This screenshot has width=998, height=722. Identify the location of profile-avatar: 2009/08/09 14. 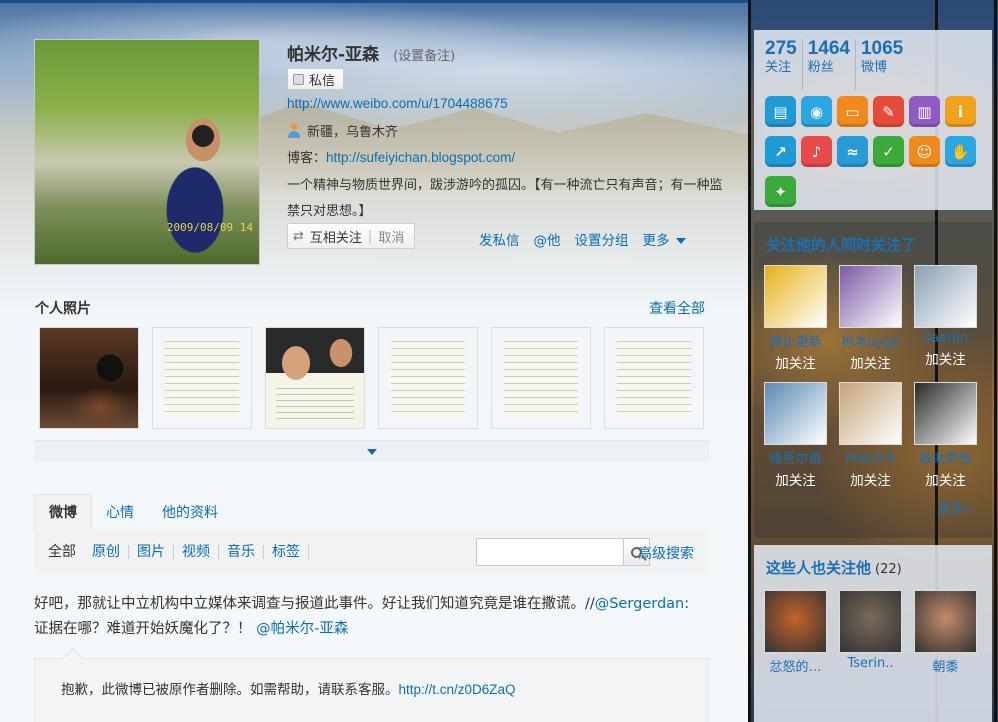
(147, 152).